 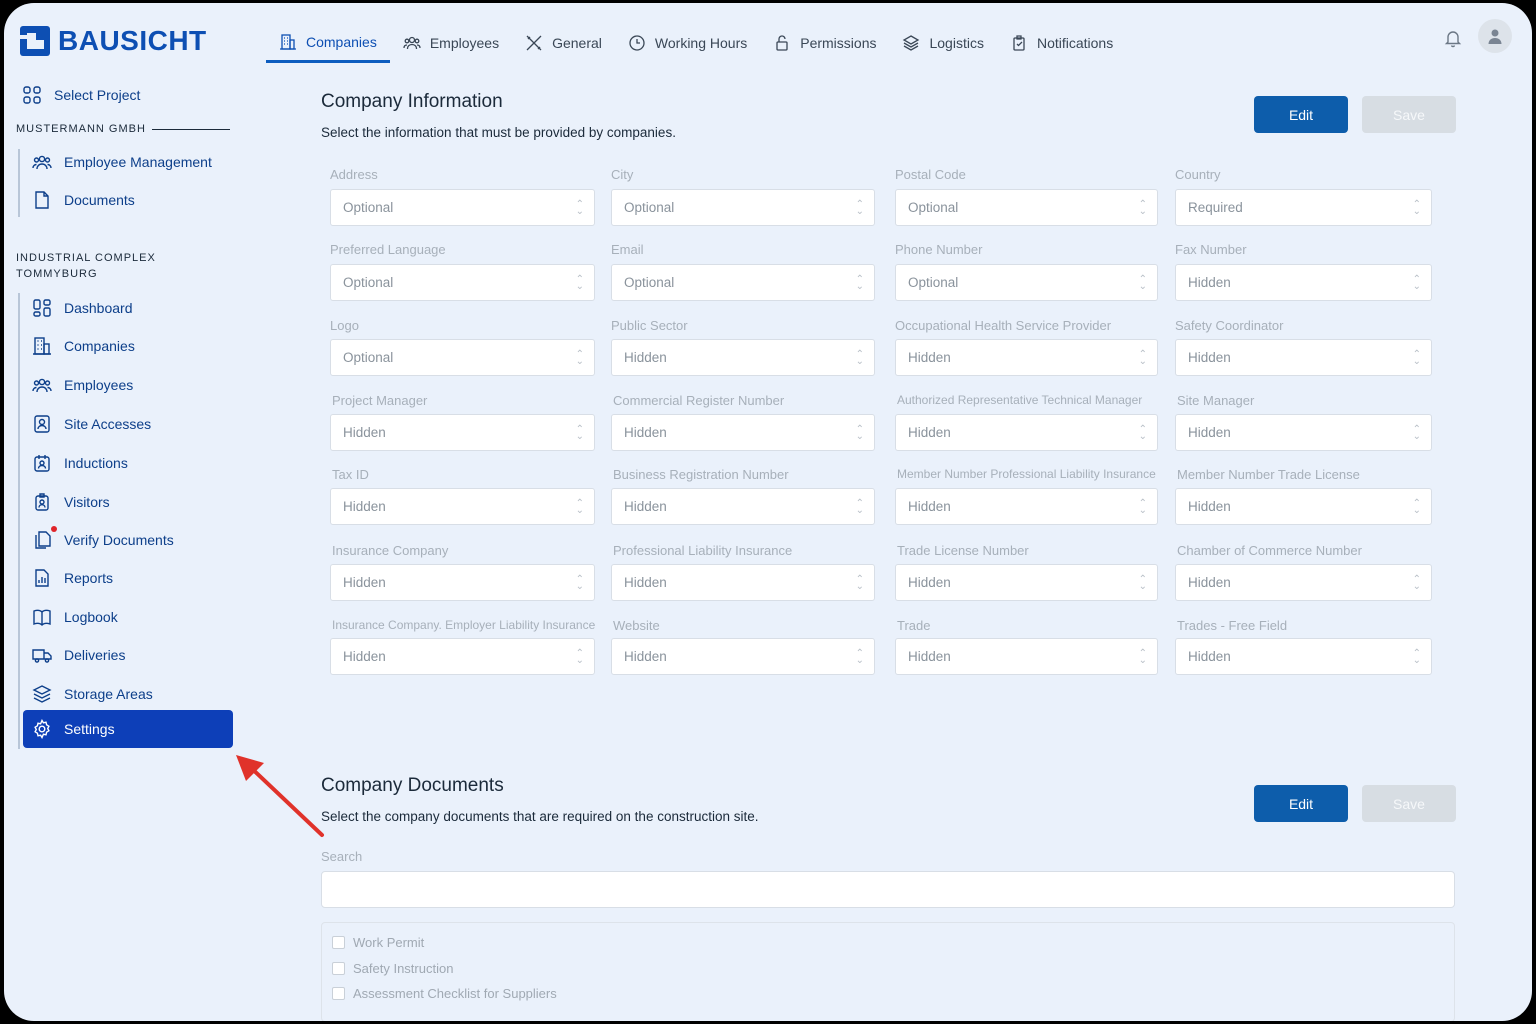 I want to click on company-info-save-button: Save, so click(x=1409, y=114).